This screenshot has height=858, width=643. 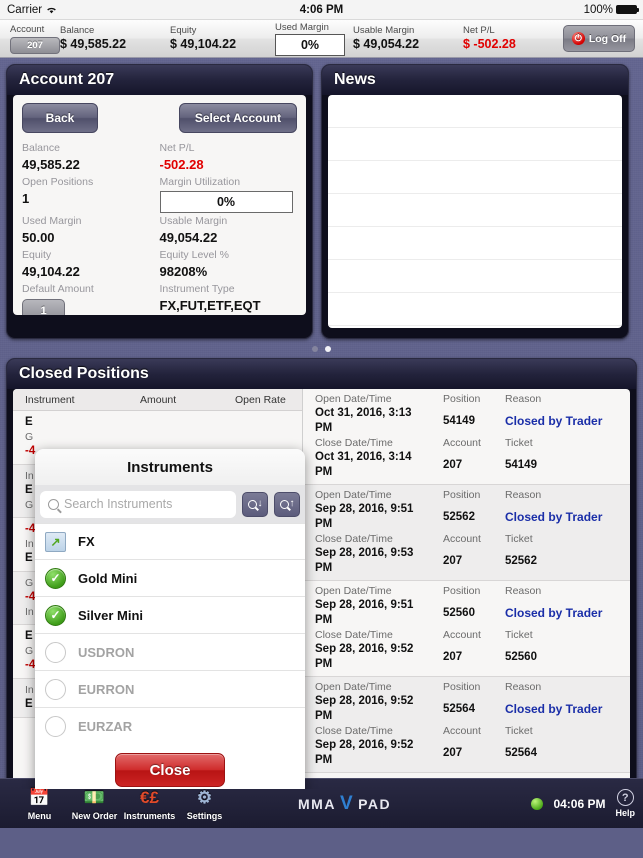 I want to click on list-item: ✓ Gold Mini, so click(x=170, y=578).